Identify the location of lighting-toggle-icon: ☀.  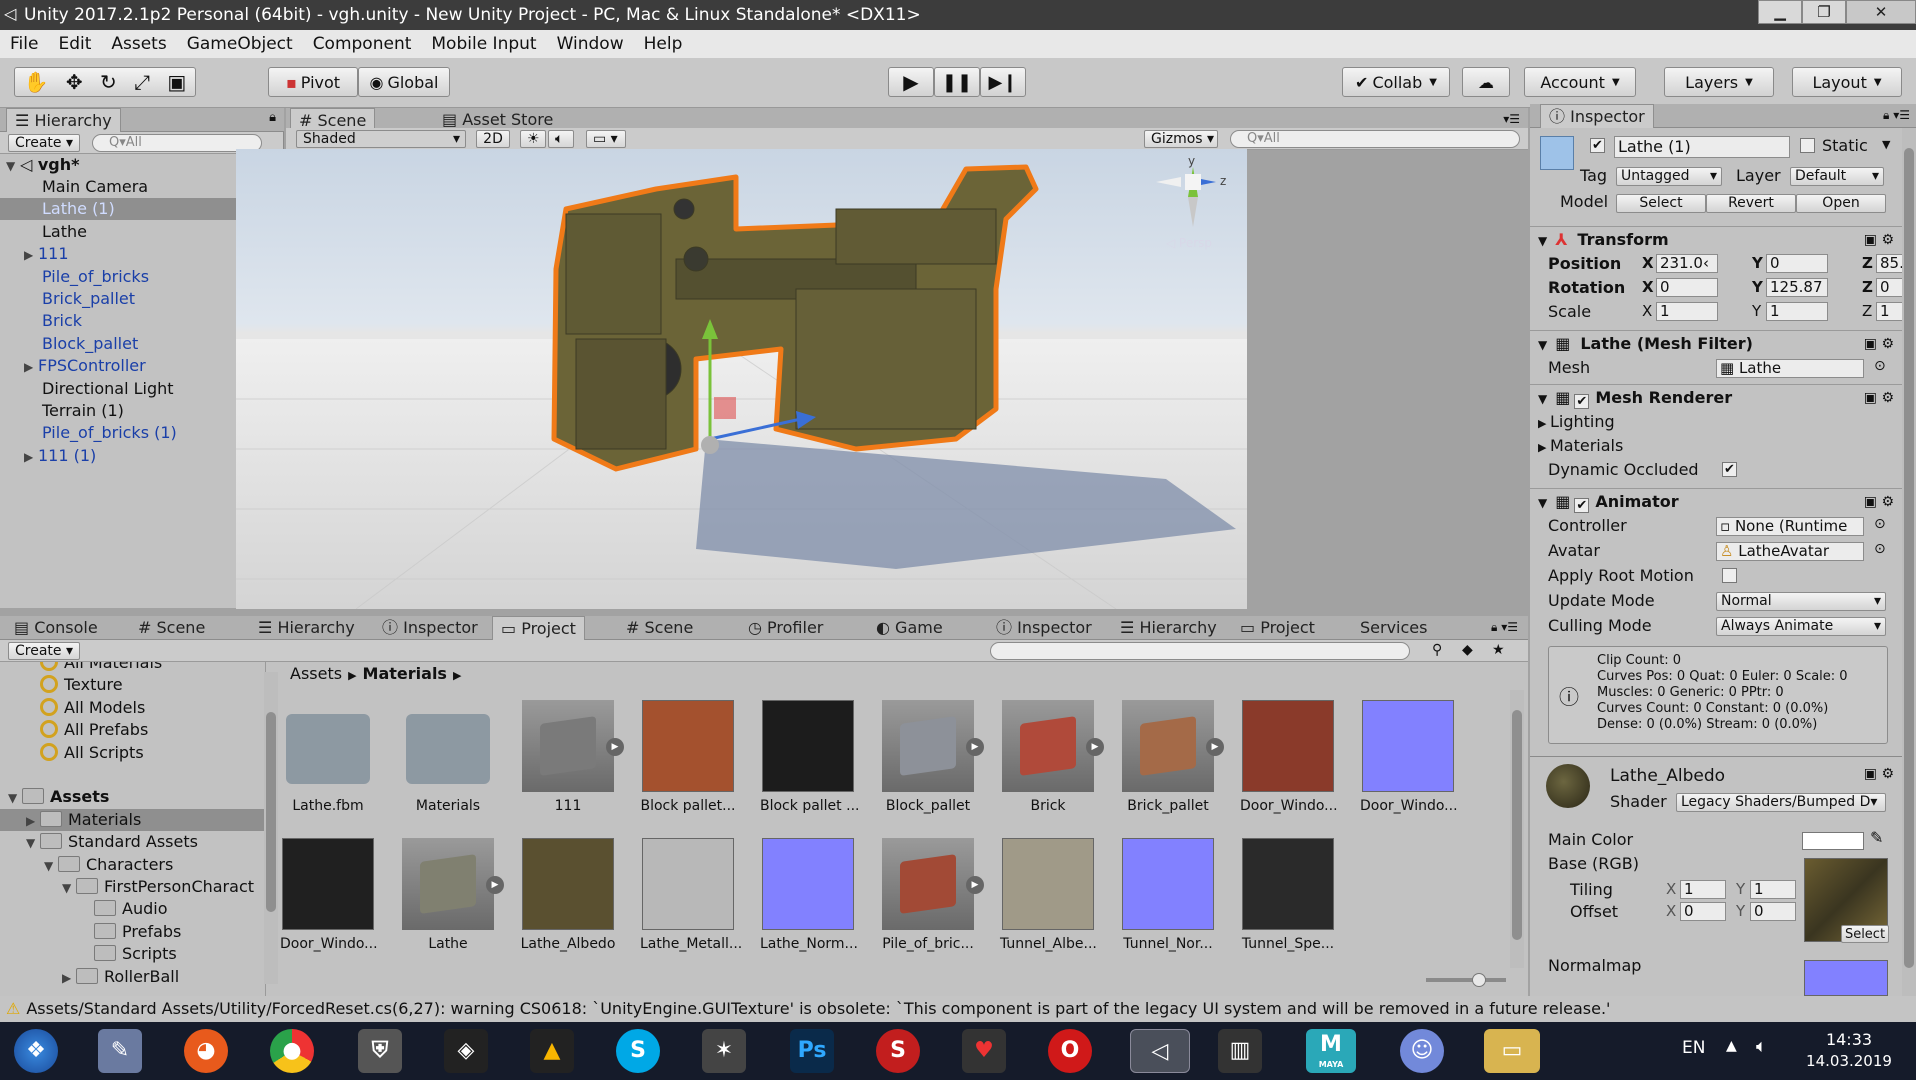
(533, 139).